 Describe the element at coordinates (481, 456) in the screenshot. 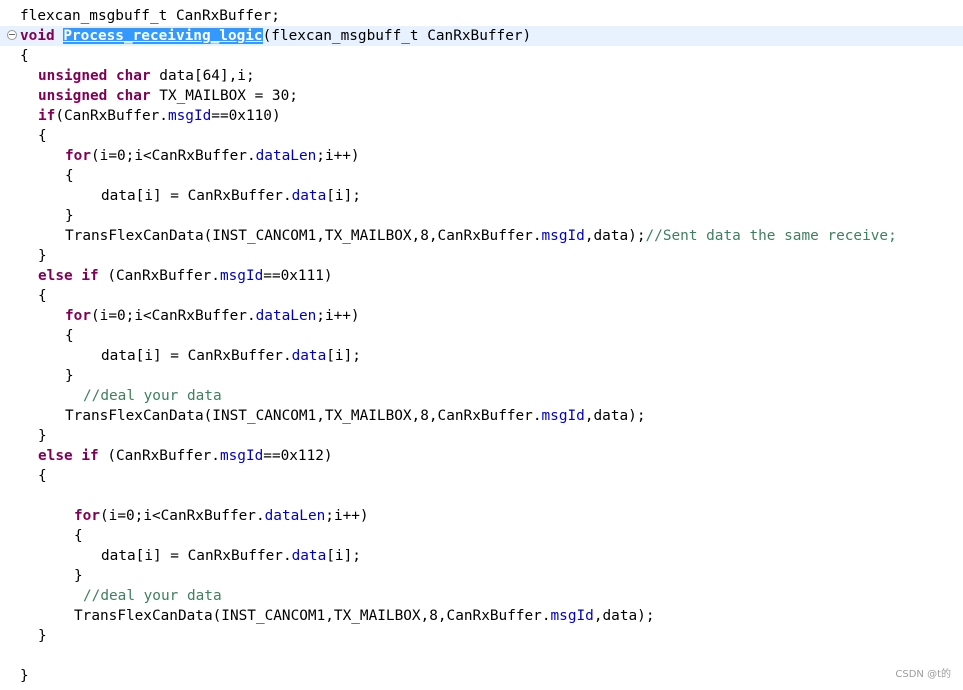

I see `code-line: else if (CanRxBuffer.msgId==0x112)` at that location.